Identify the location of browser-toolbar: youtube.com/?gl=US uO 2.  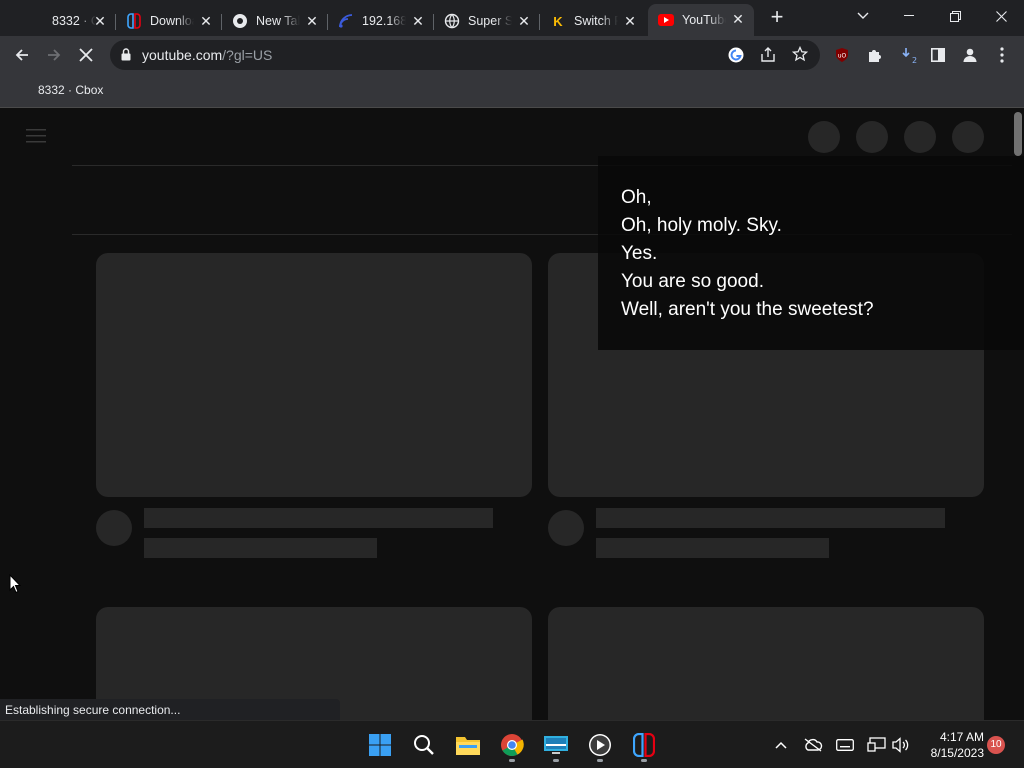
(512, 55).